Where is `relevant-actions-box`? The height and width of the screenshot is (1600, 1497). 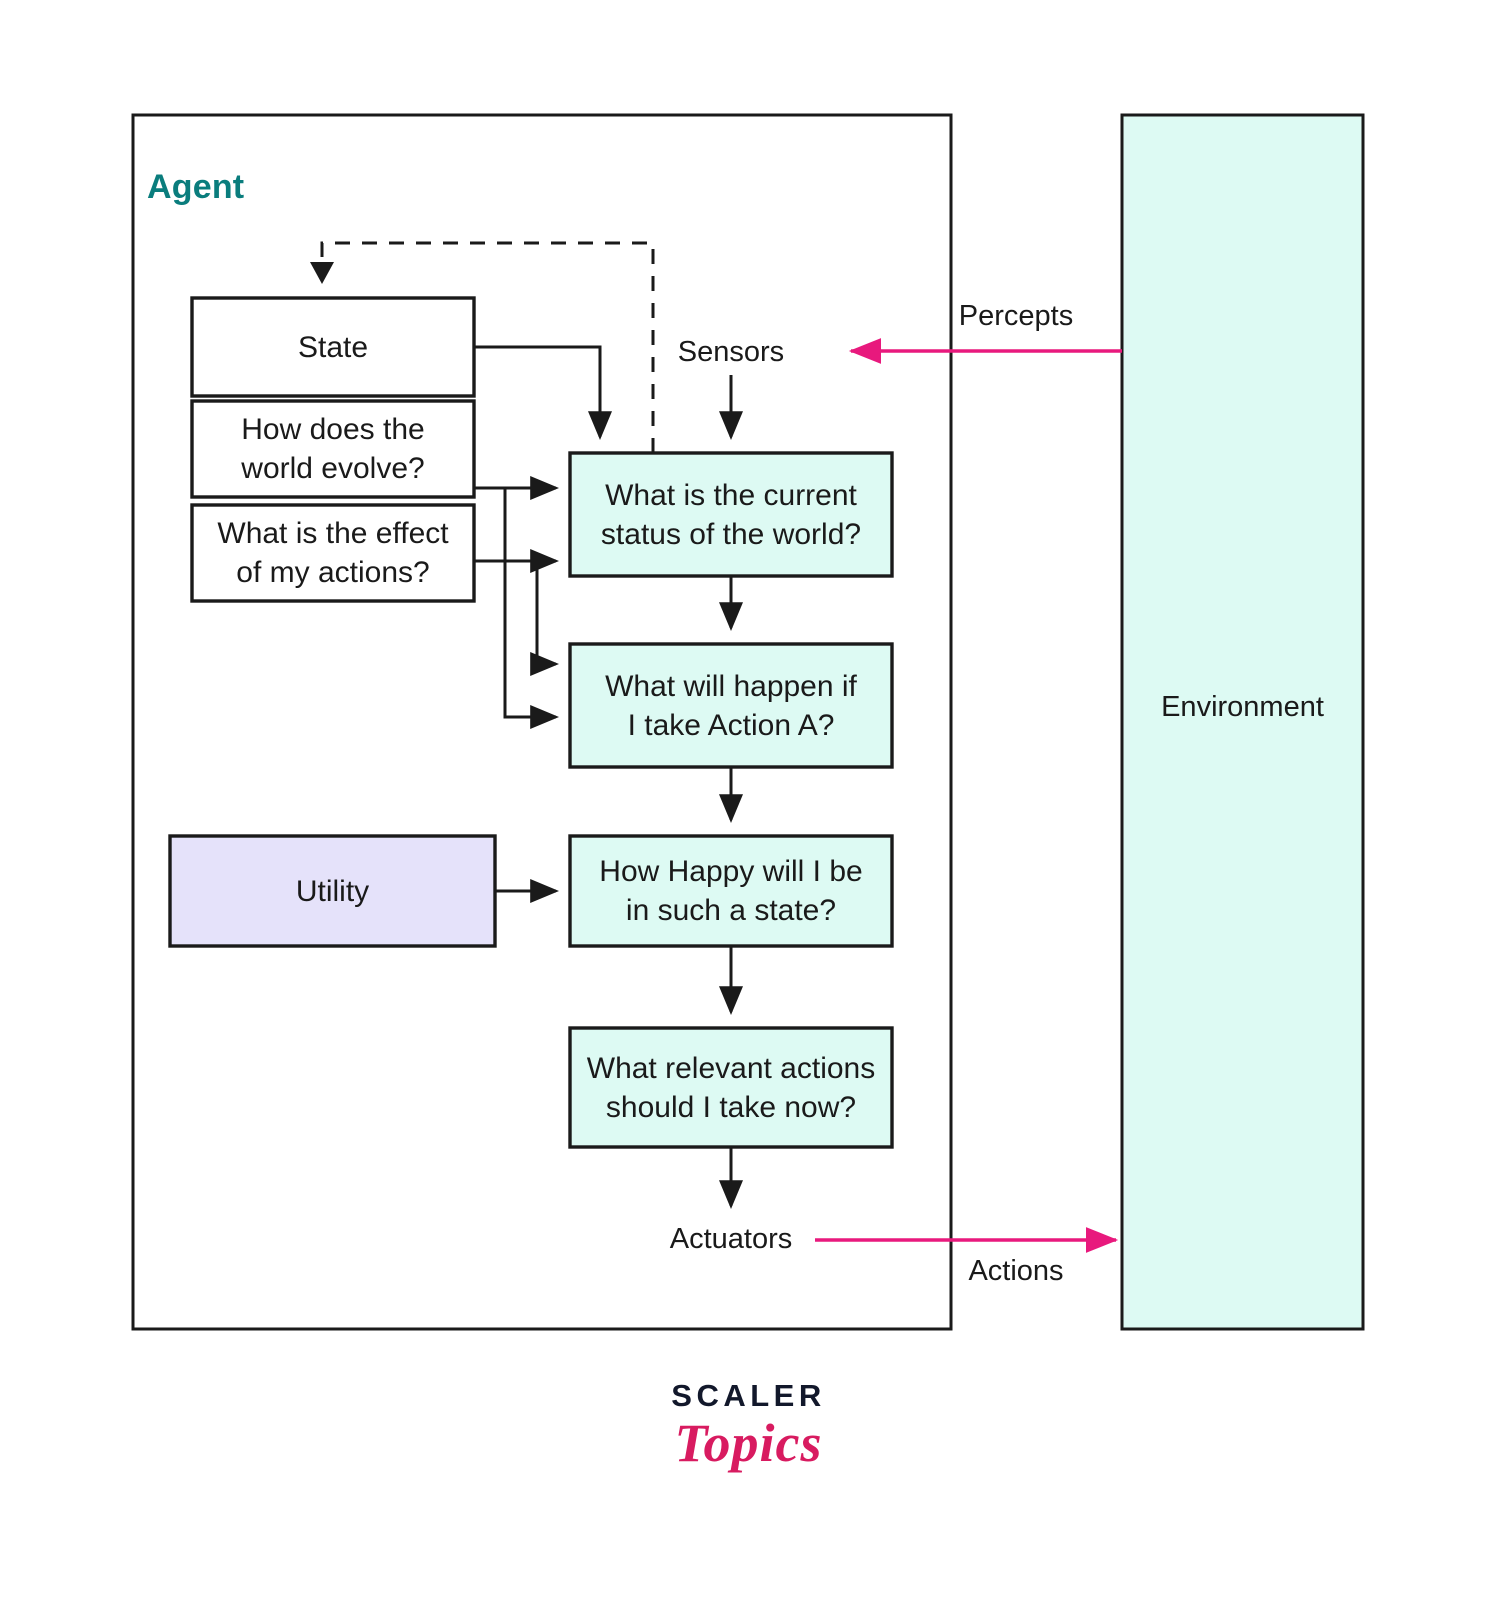
relevant-actions-box is located at coordinates (731, 1087).